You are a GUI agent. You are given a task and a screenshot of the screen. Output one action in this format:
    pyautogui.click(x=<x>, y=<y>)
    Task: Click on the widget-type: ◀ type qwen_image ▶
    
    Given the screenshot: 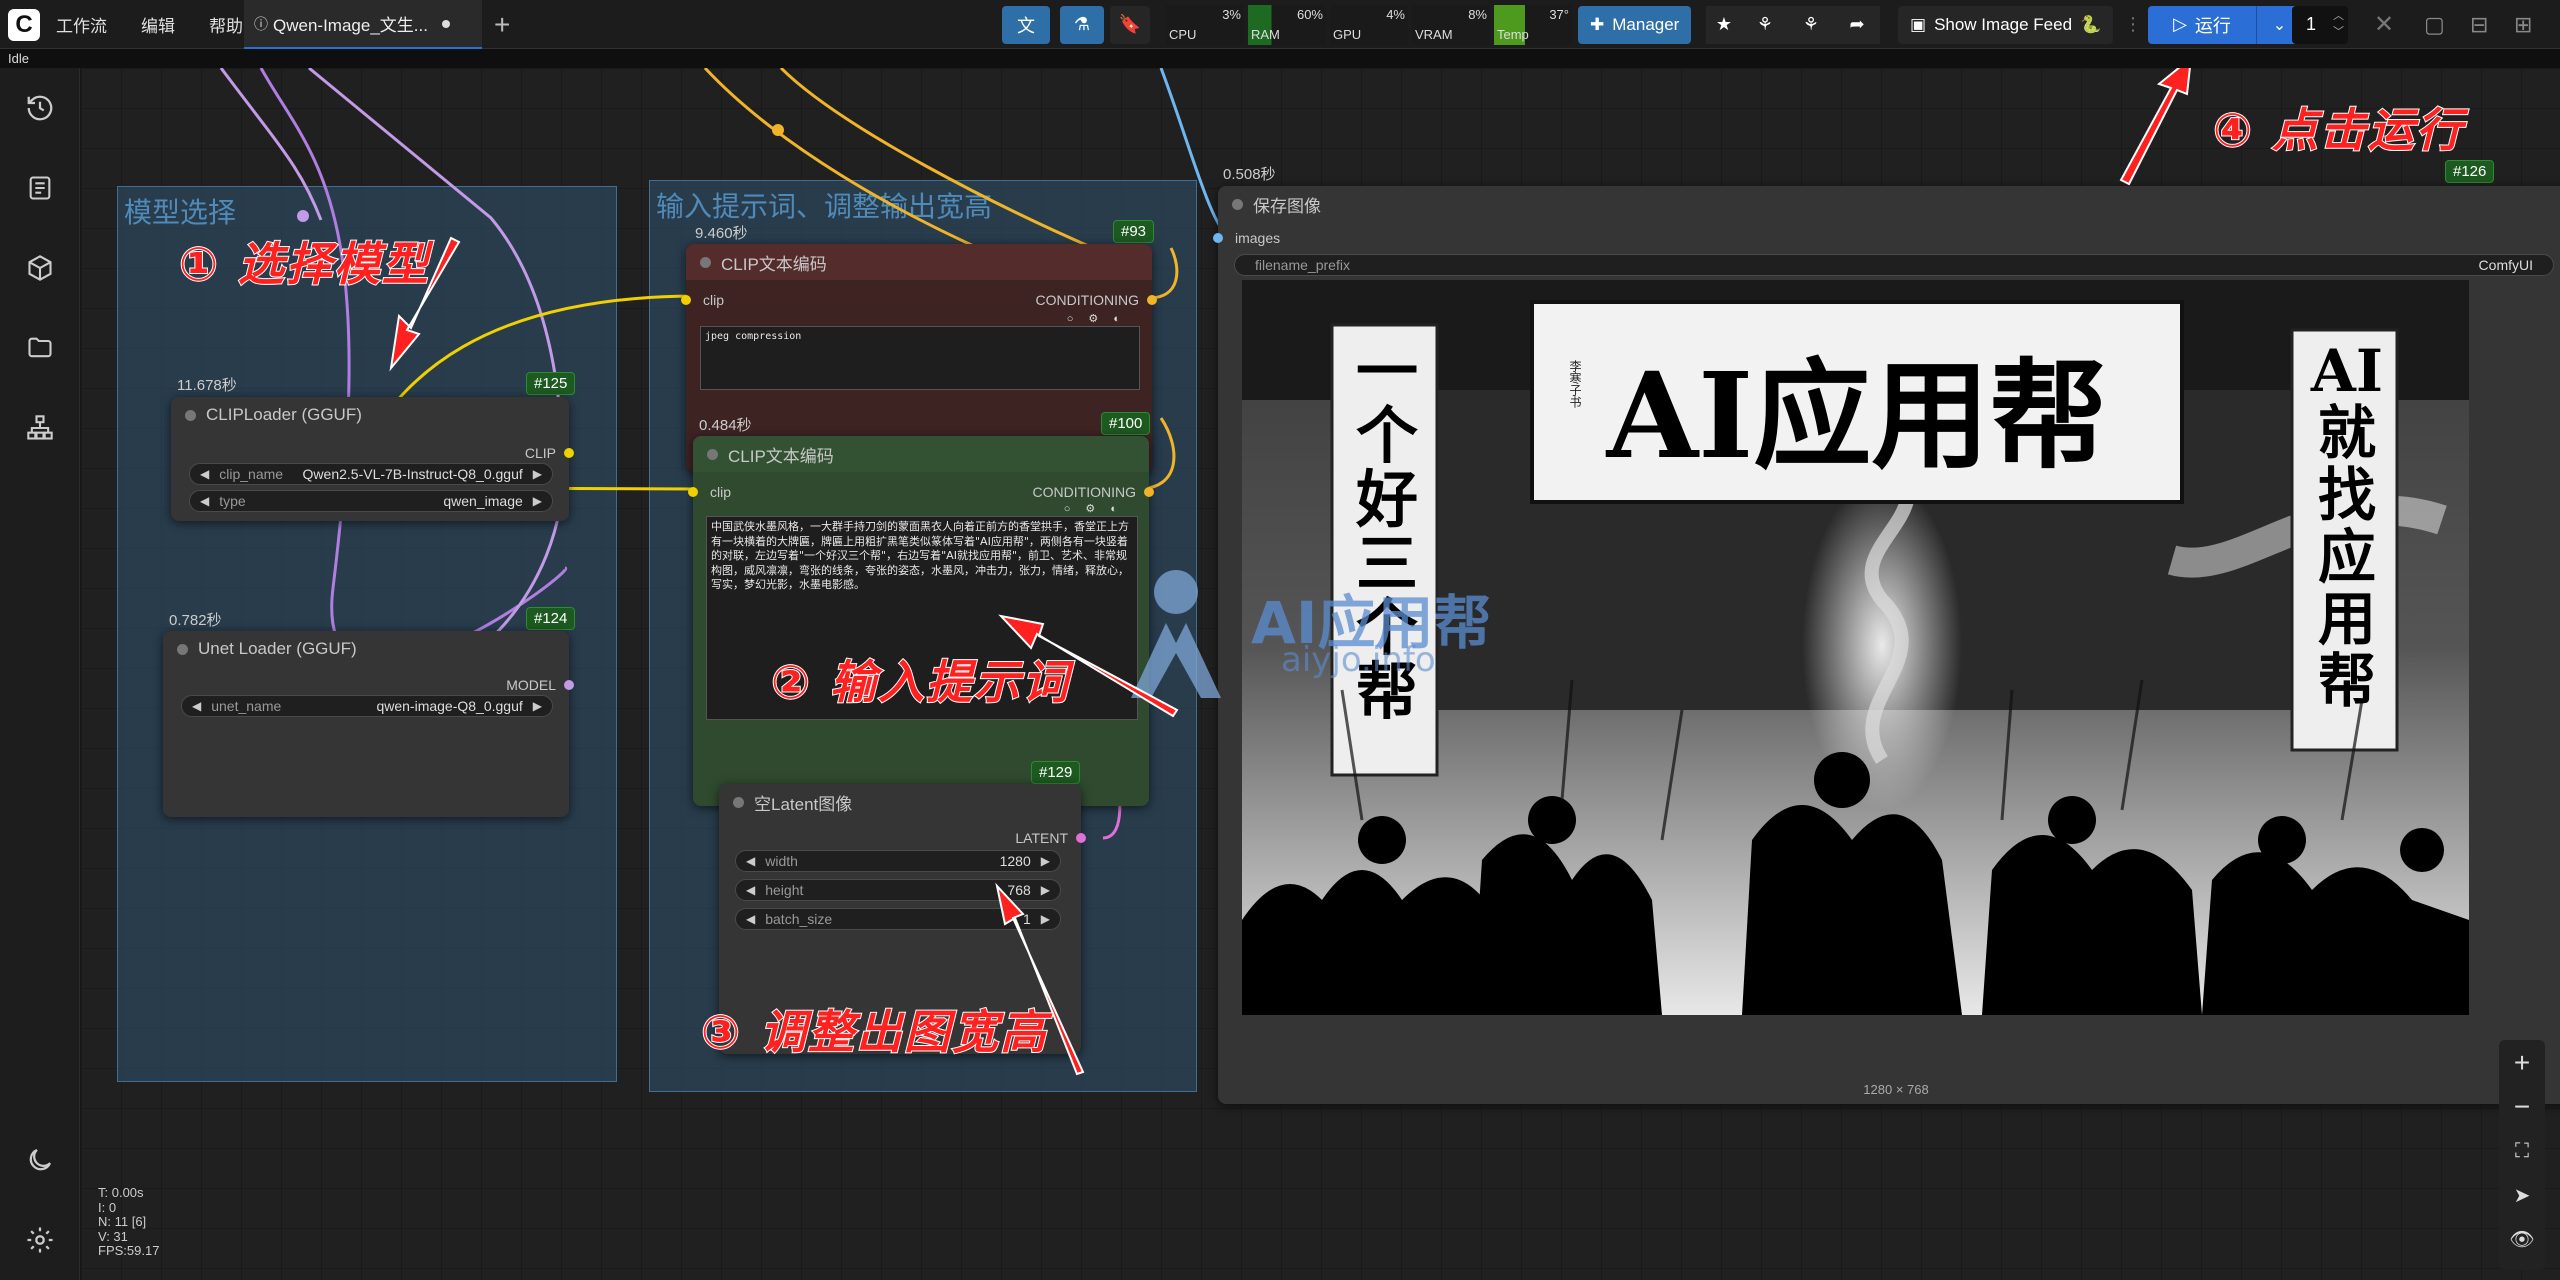 What is the action you would take?
    pyautogui.click(x=371, y=501)
    